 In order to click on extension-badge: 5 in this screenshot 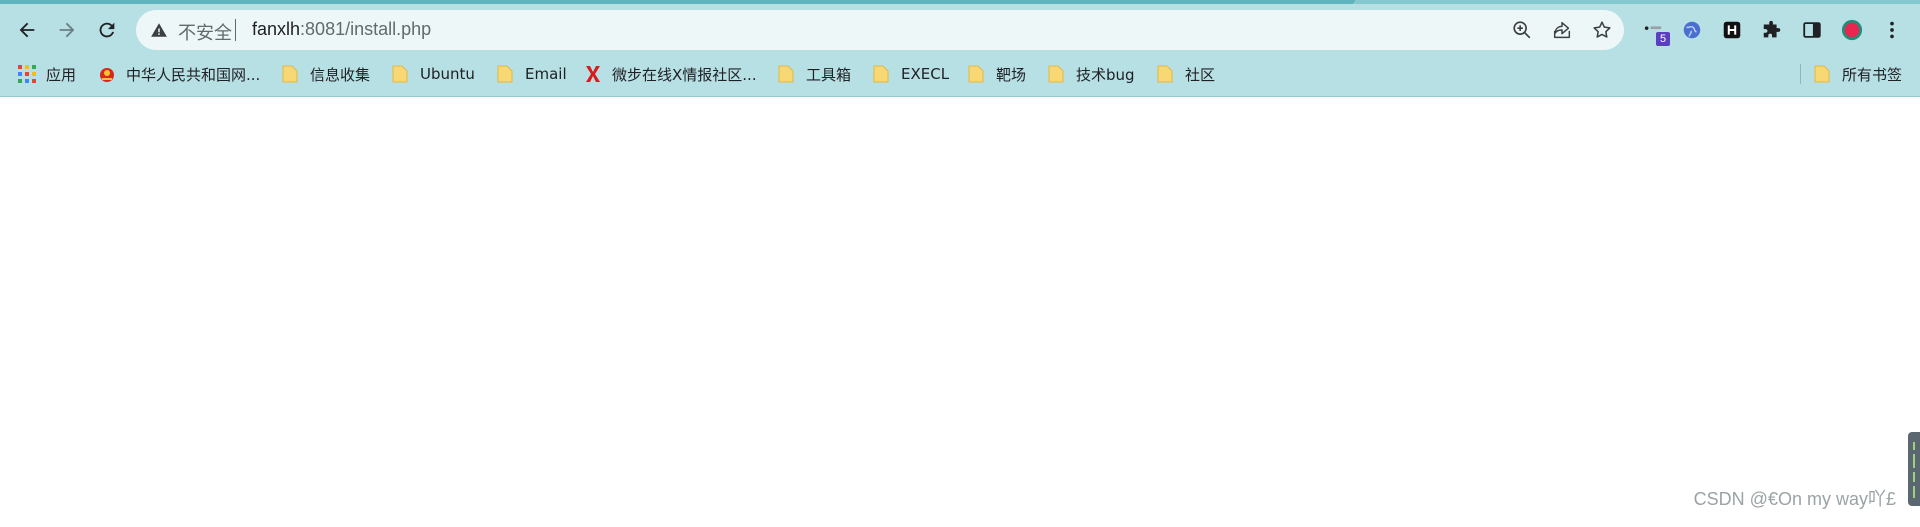, I will do `click(1663, 39)`.